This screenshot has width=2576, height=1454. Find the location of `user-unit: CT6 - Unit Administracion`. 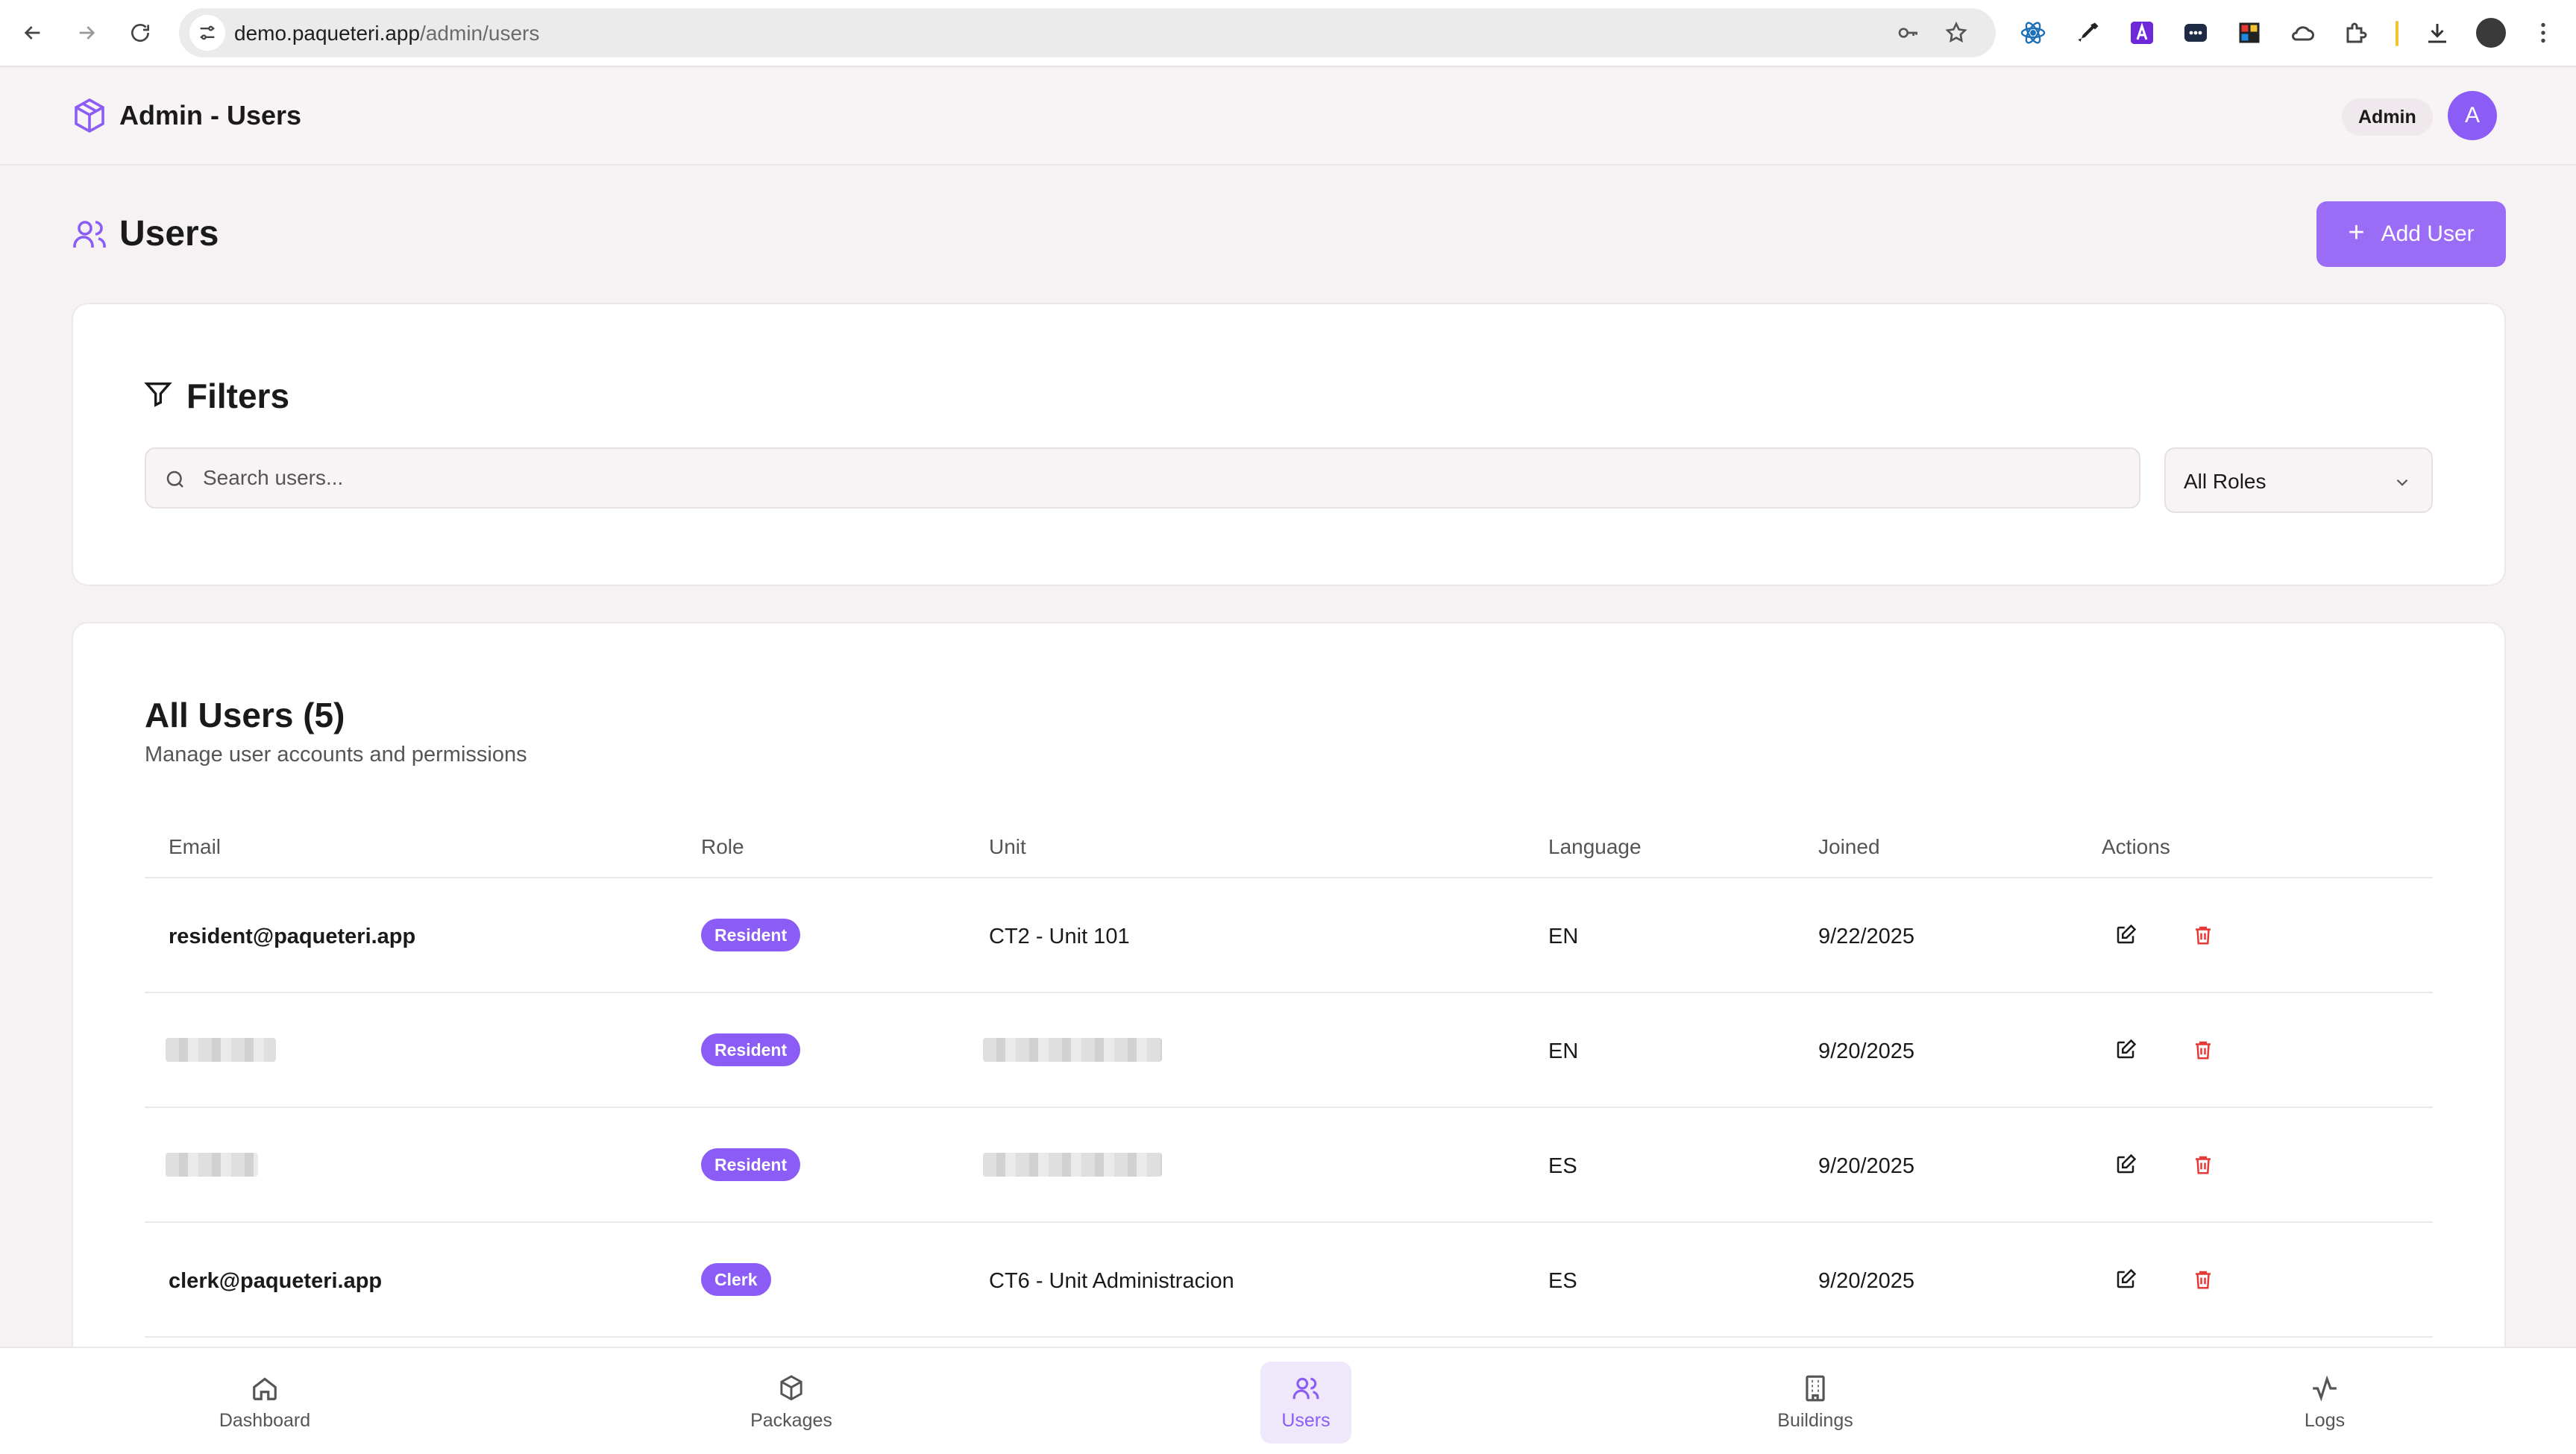

user-unit: CT6 - Unit Administracion is located at coordinates (1112, 1281).